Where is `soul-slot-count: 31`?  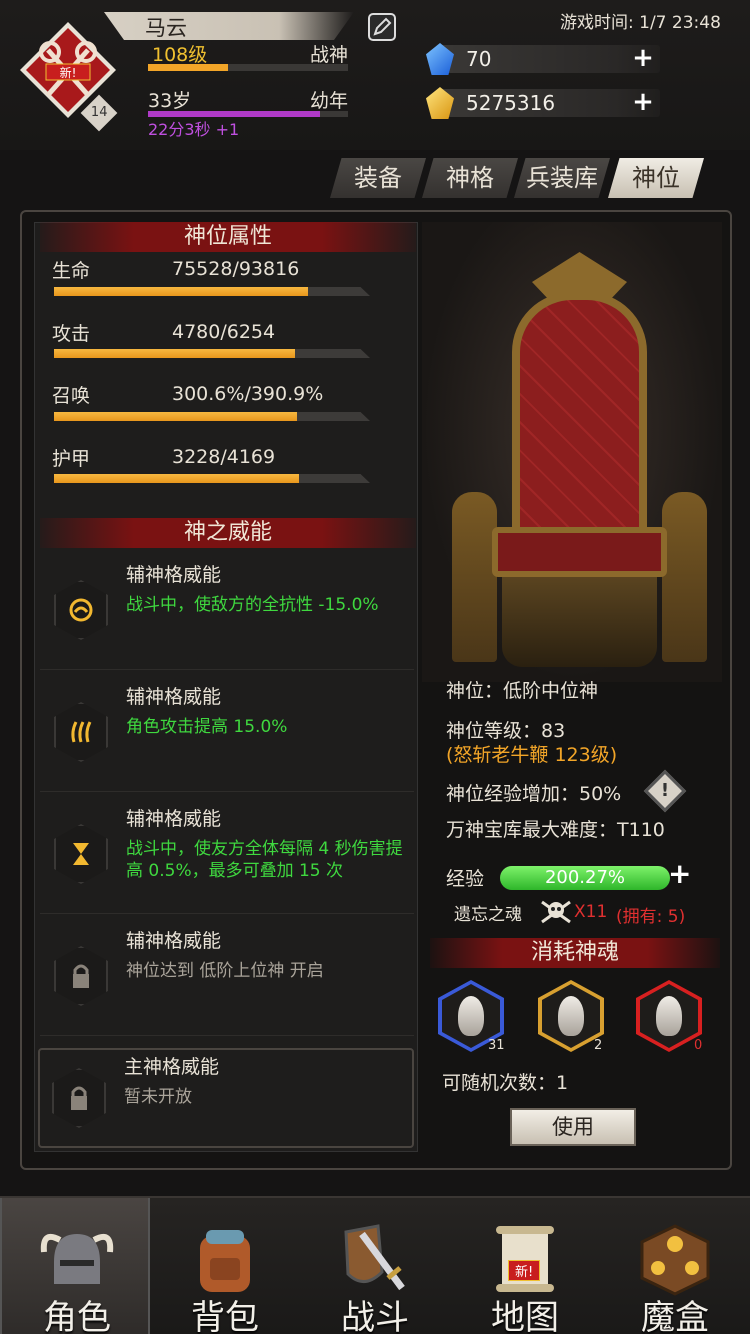 soul-slot-count: 31 is located at coordinates (496, 1045).